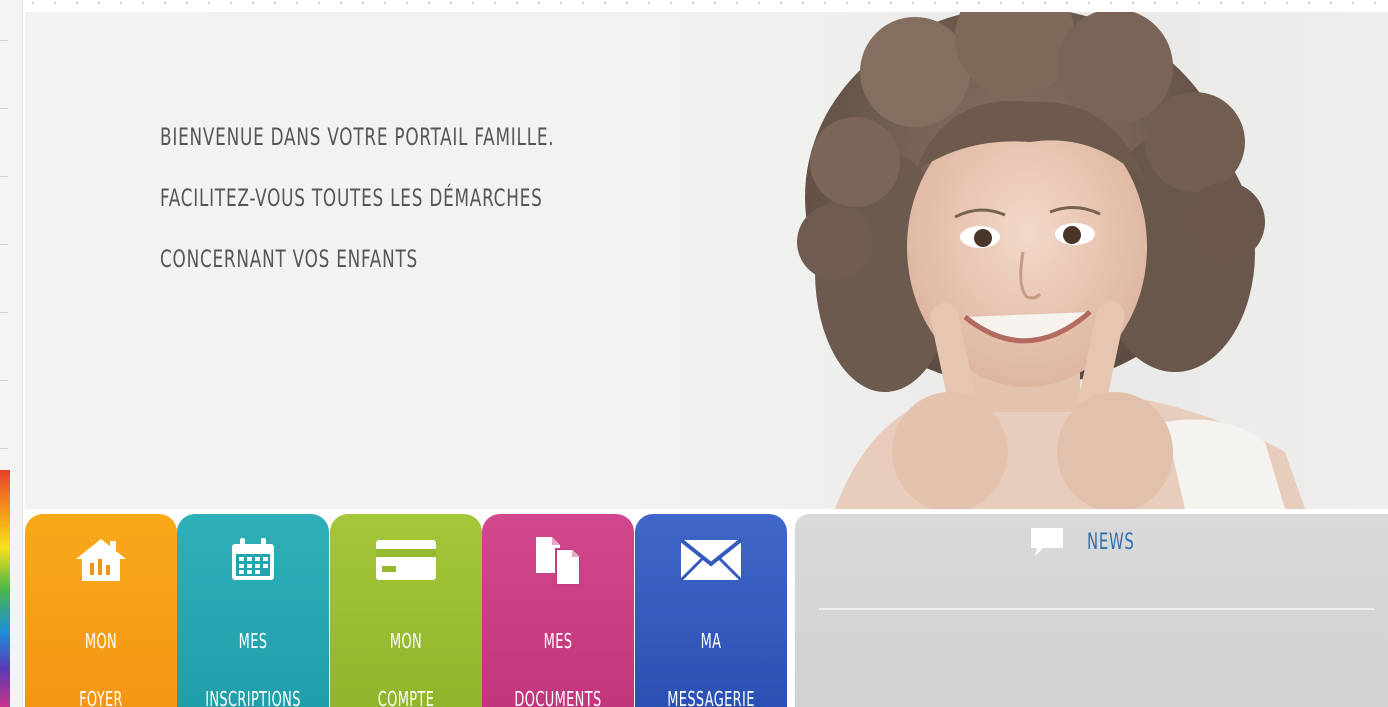  I want to click on news-panel: NEWS, so click(1091, 610).